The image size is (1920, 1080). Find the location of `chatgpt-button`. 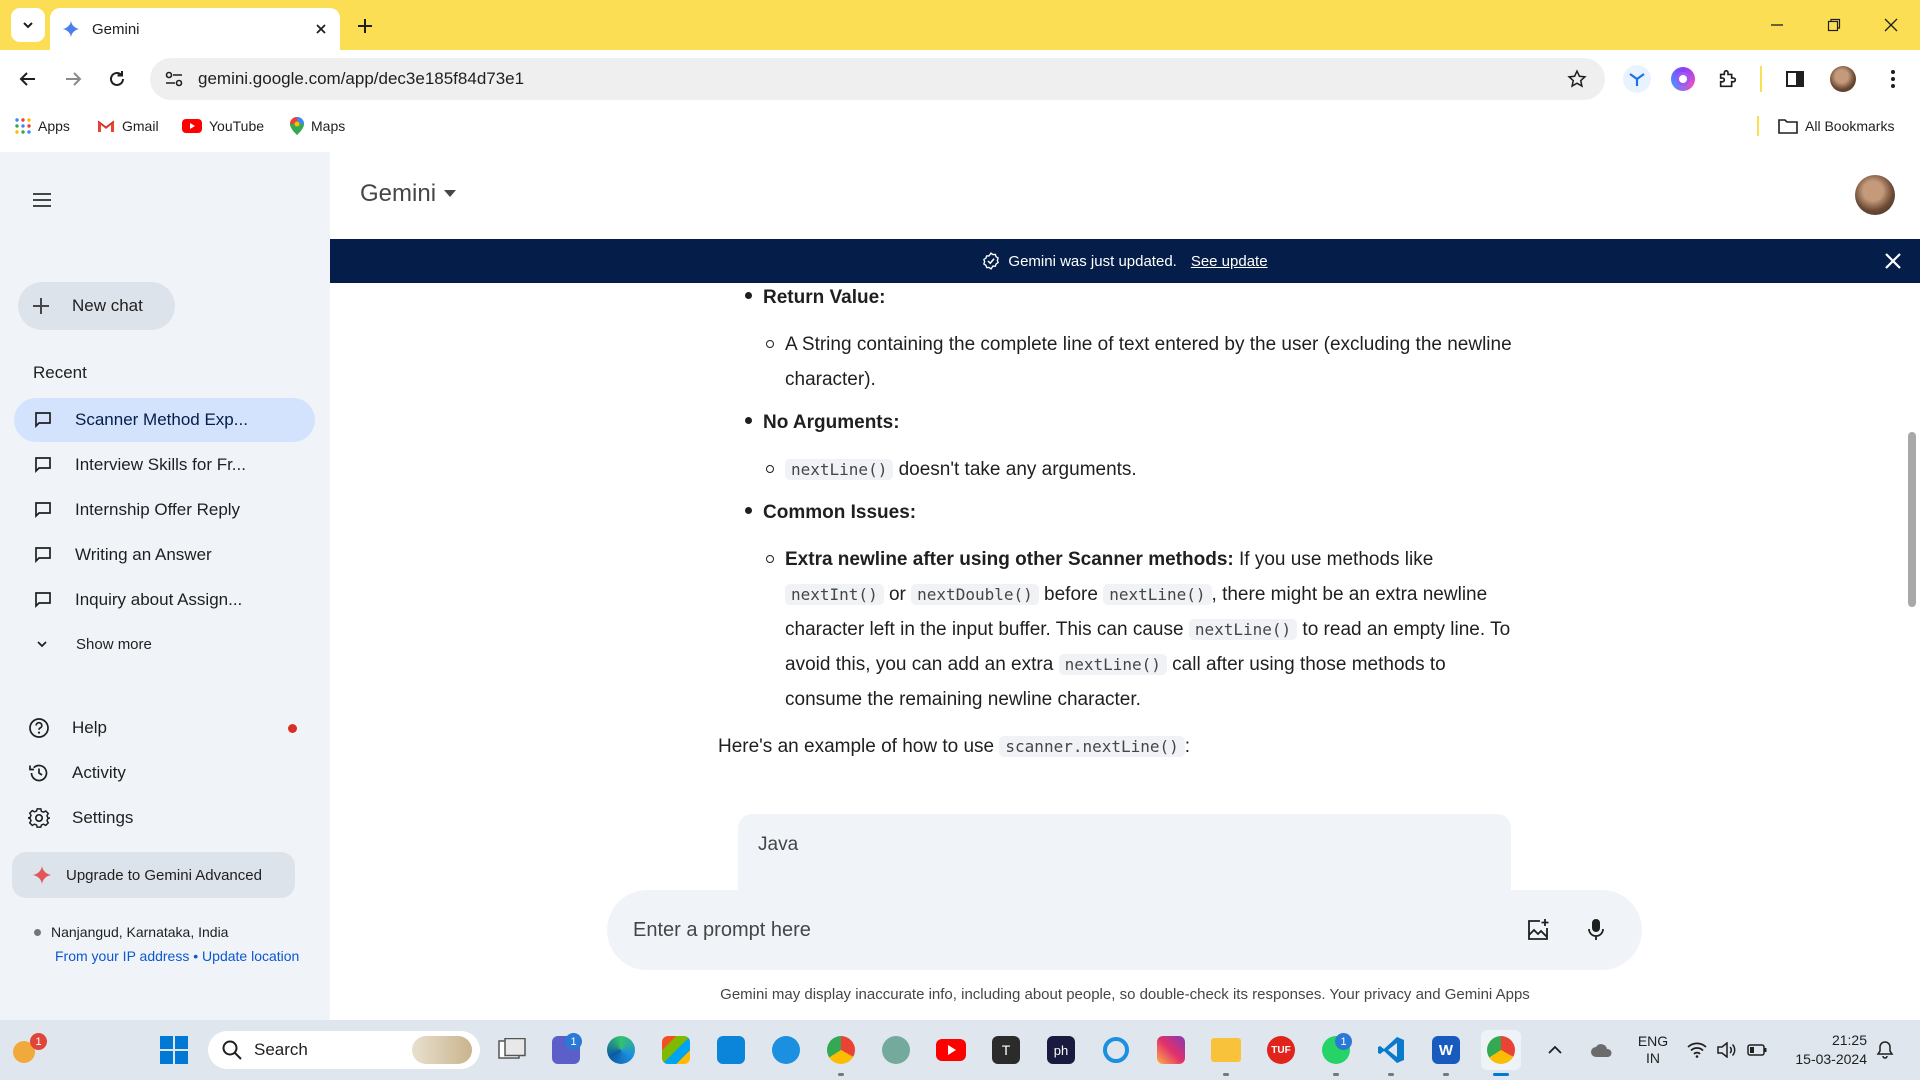

chatgpt-button is located at coordinates (896, 1050).